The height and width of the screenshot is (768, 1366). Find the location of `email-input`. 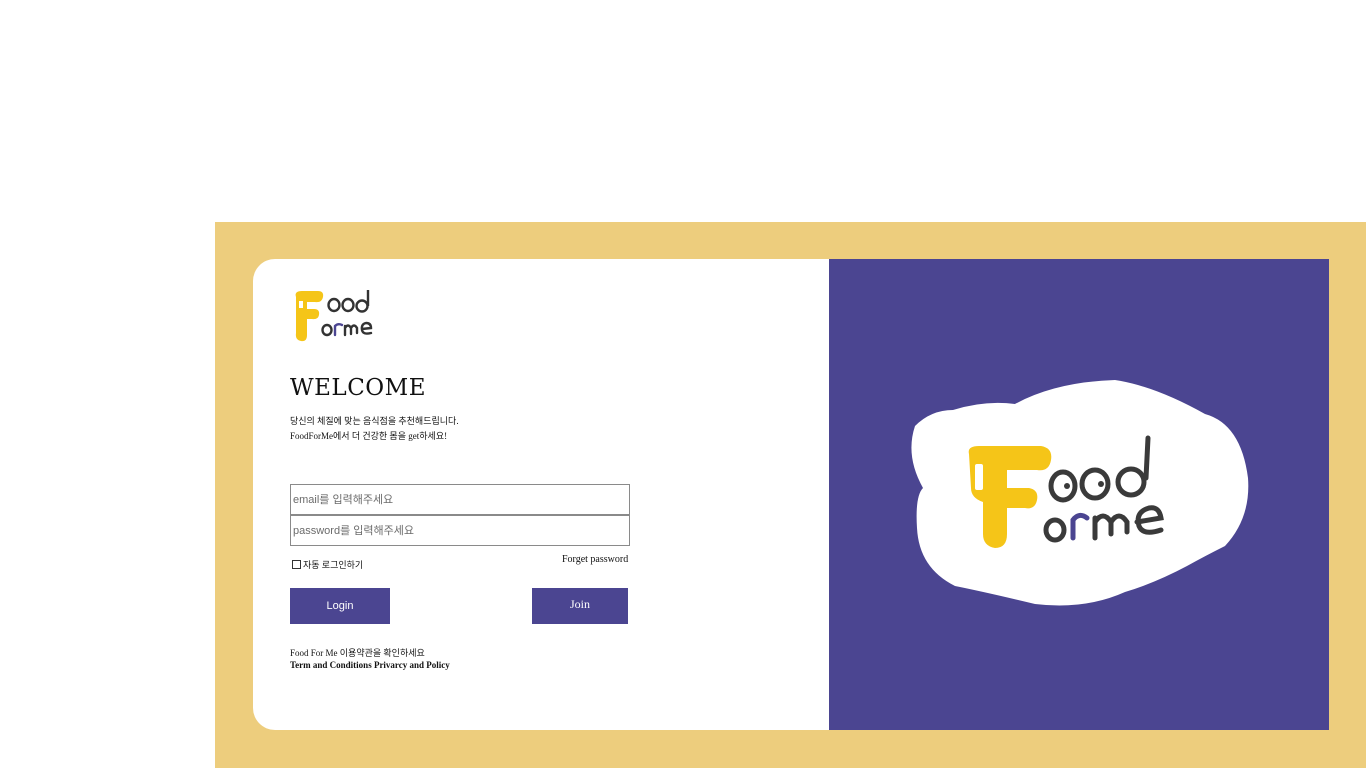

email-input is located at coordinates (460, 499).